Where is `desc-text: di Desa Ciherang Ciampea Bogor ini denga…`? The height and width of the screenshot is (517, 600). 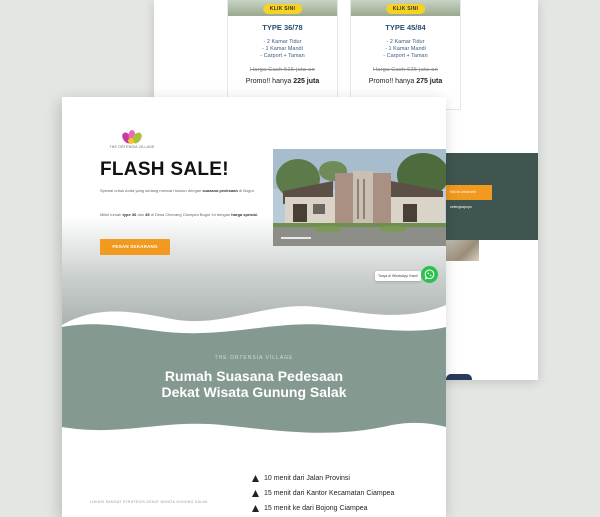 desc-text: di Desa Ciherang Ciampea Bogor ini denga… is located at coordinates (190, 214).